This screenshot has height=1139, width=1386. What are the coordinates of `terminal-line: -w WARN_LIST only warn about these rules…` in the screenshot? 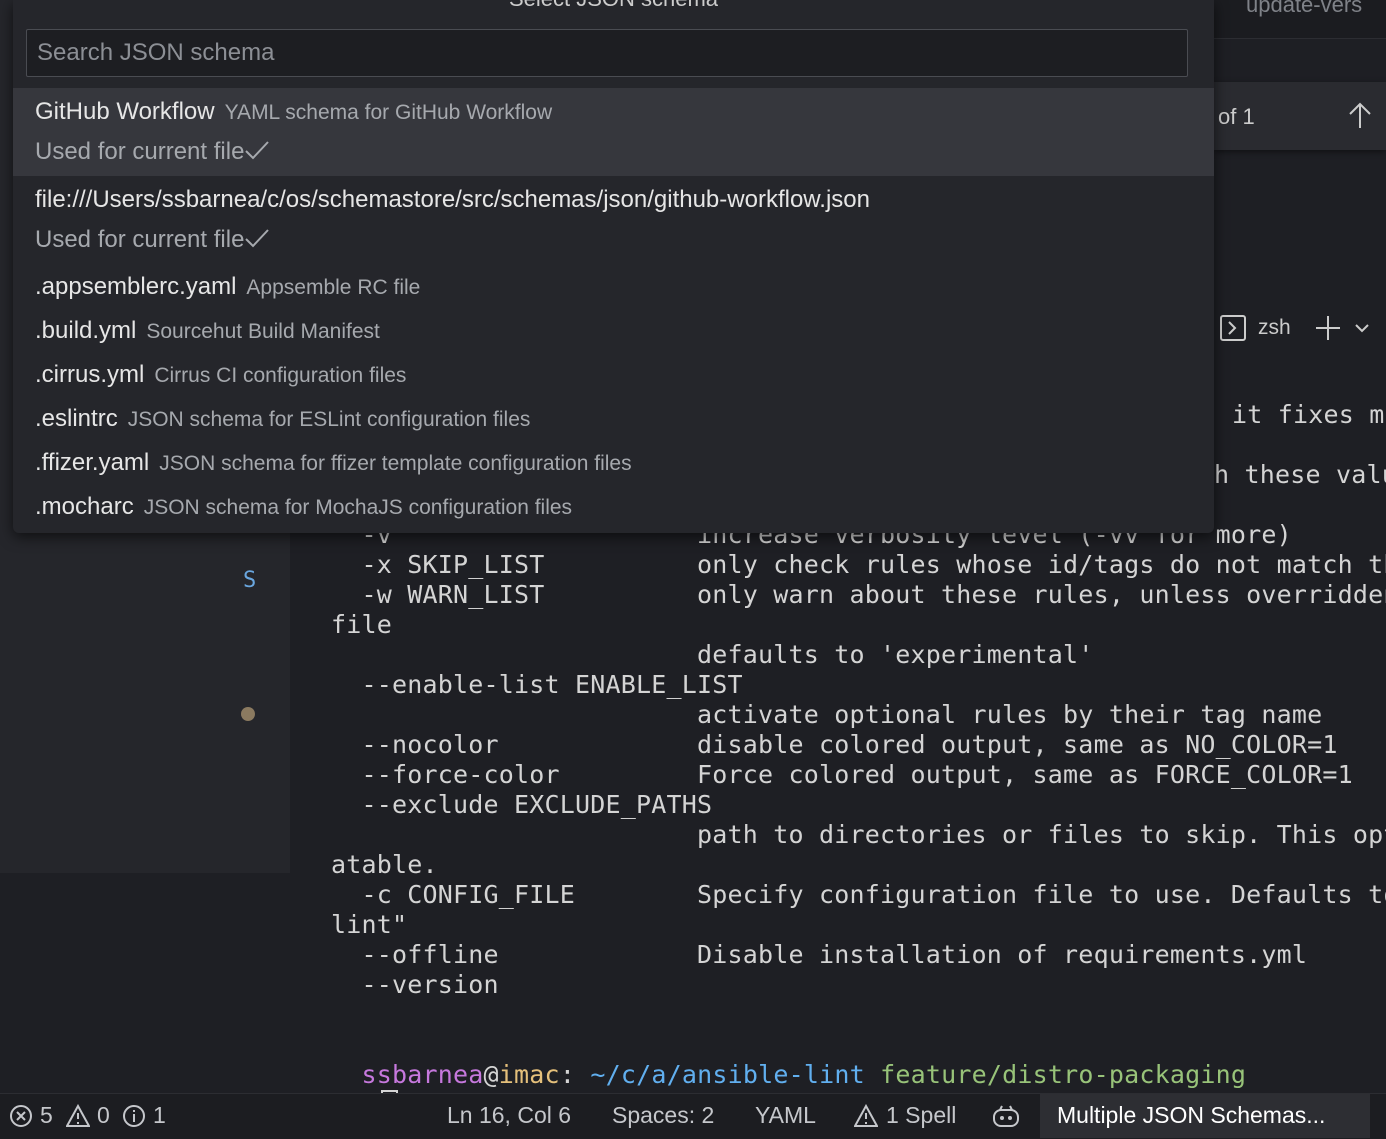 It's located at (858, 594).